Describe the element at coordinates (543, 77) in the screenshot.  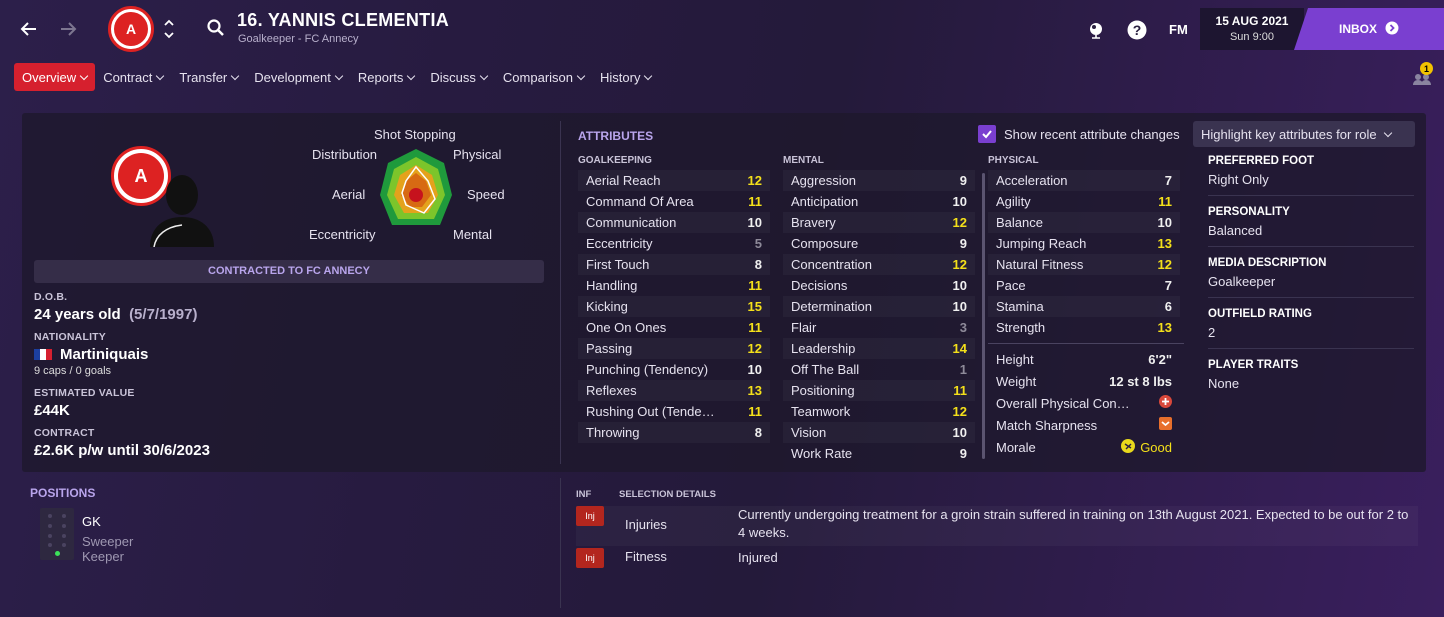
I see `tab-comparison: Comparison` at that location.